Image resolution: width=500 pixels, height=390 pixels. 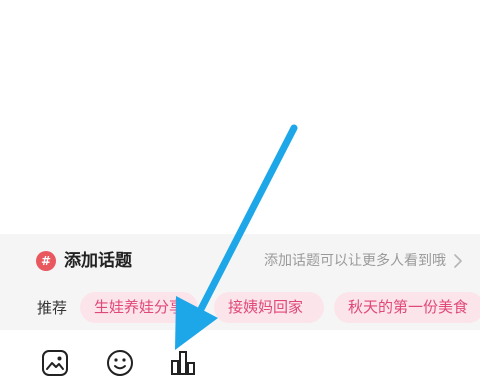 I want to click on topic-chip: 接姨妈回家, so click(x=269, y=307).